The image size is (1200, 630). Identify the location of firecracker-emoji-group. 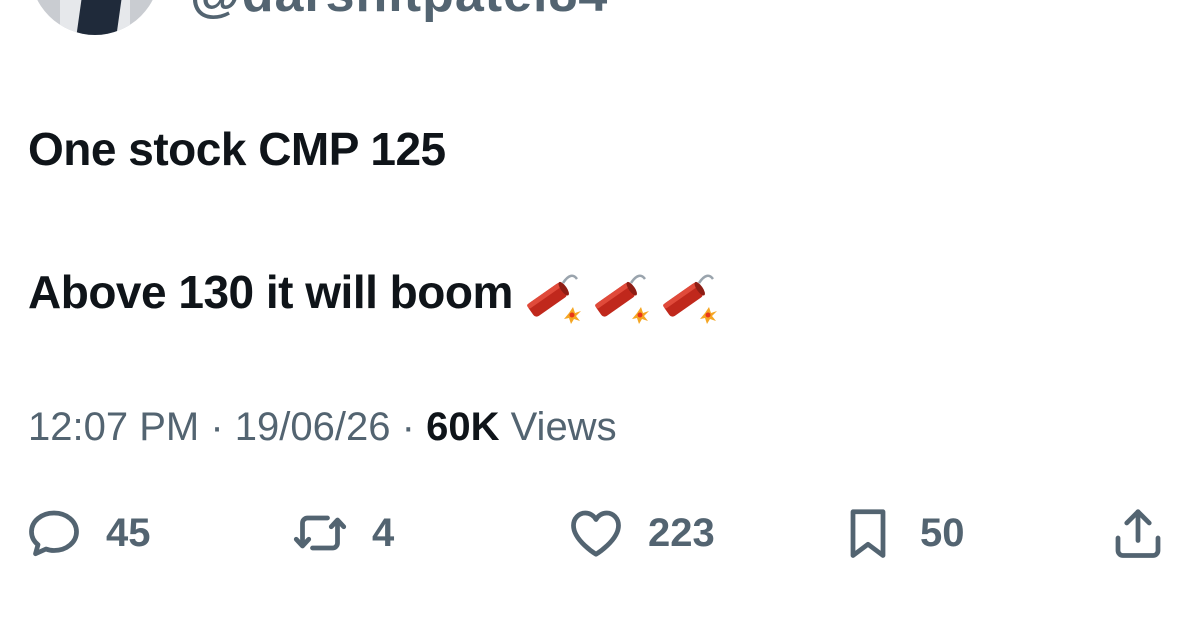
(617, 295).